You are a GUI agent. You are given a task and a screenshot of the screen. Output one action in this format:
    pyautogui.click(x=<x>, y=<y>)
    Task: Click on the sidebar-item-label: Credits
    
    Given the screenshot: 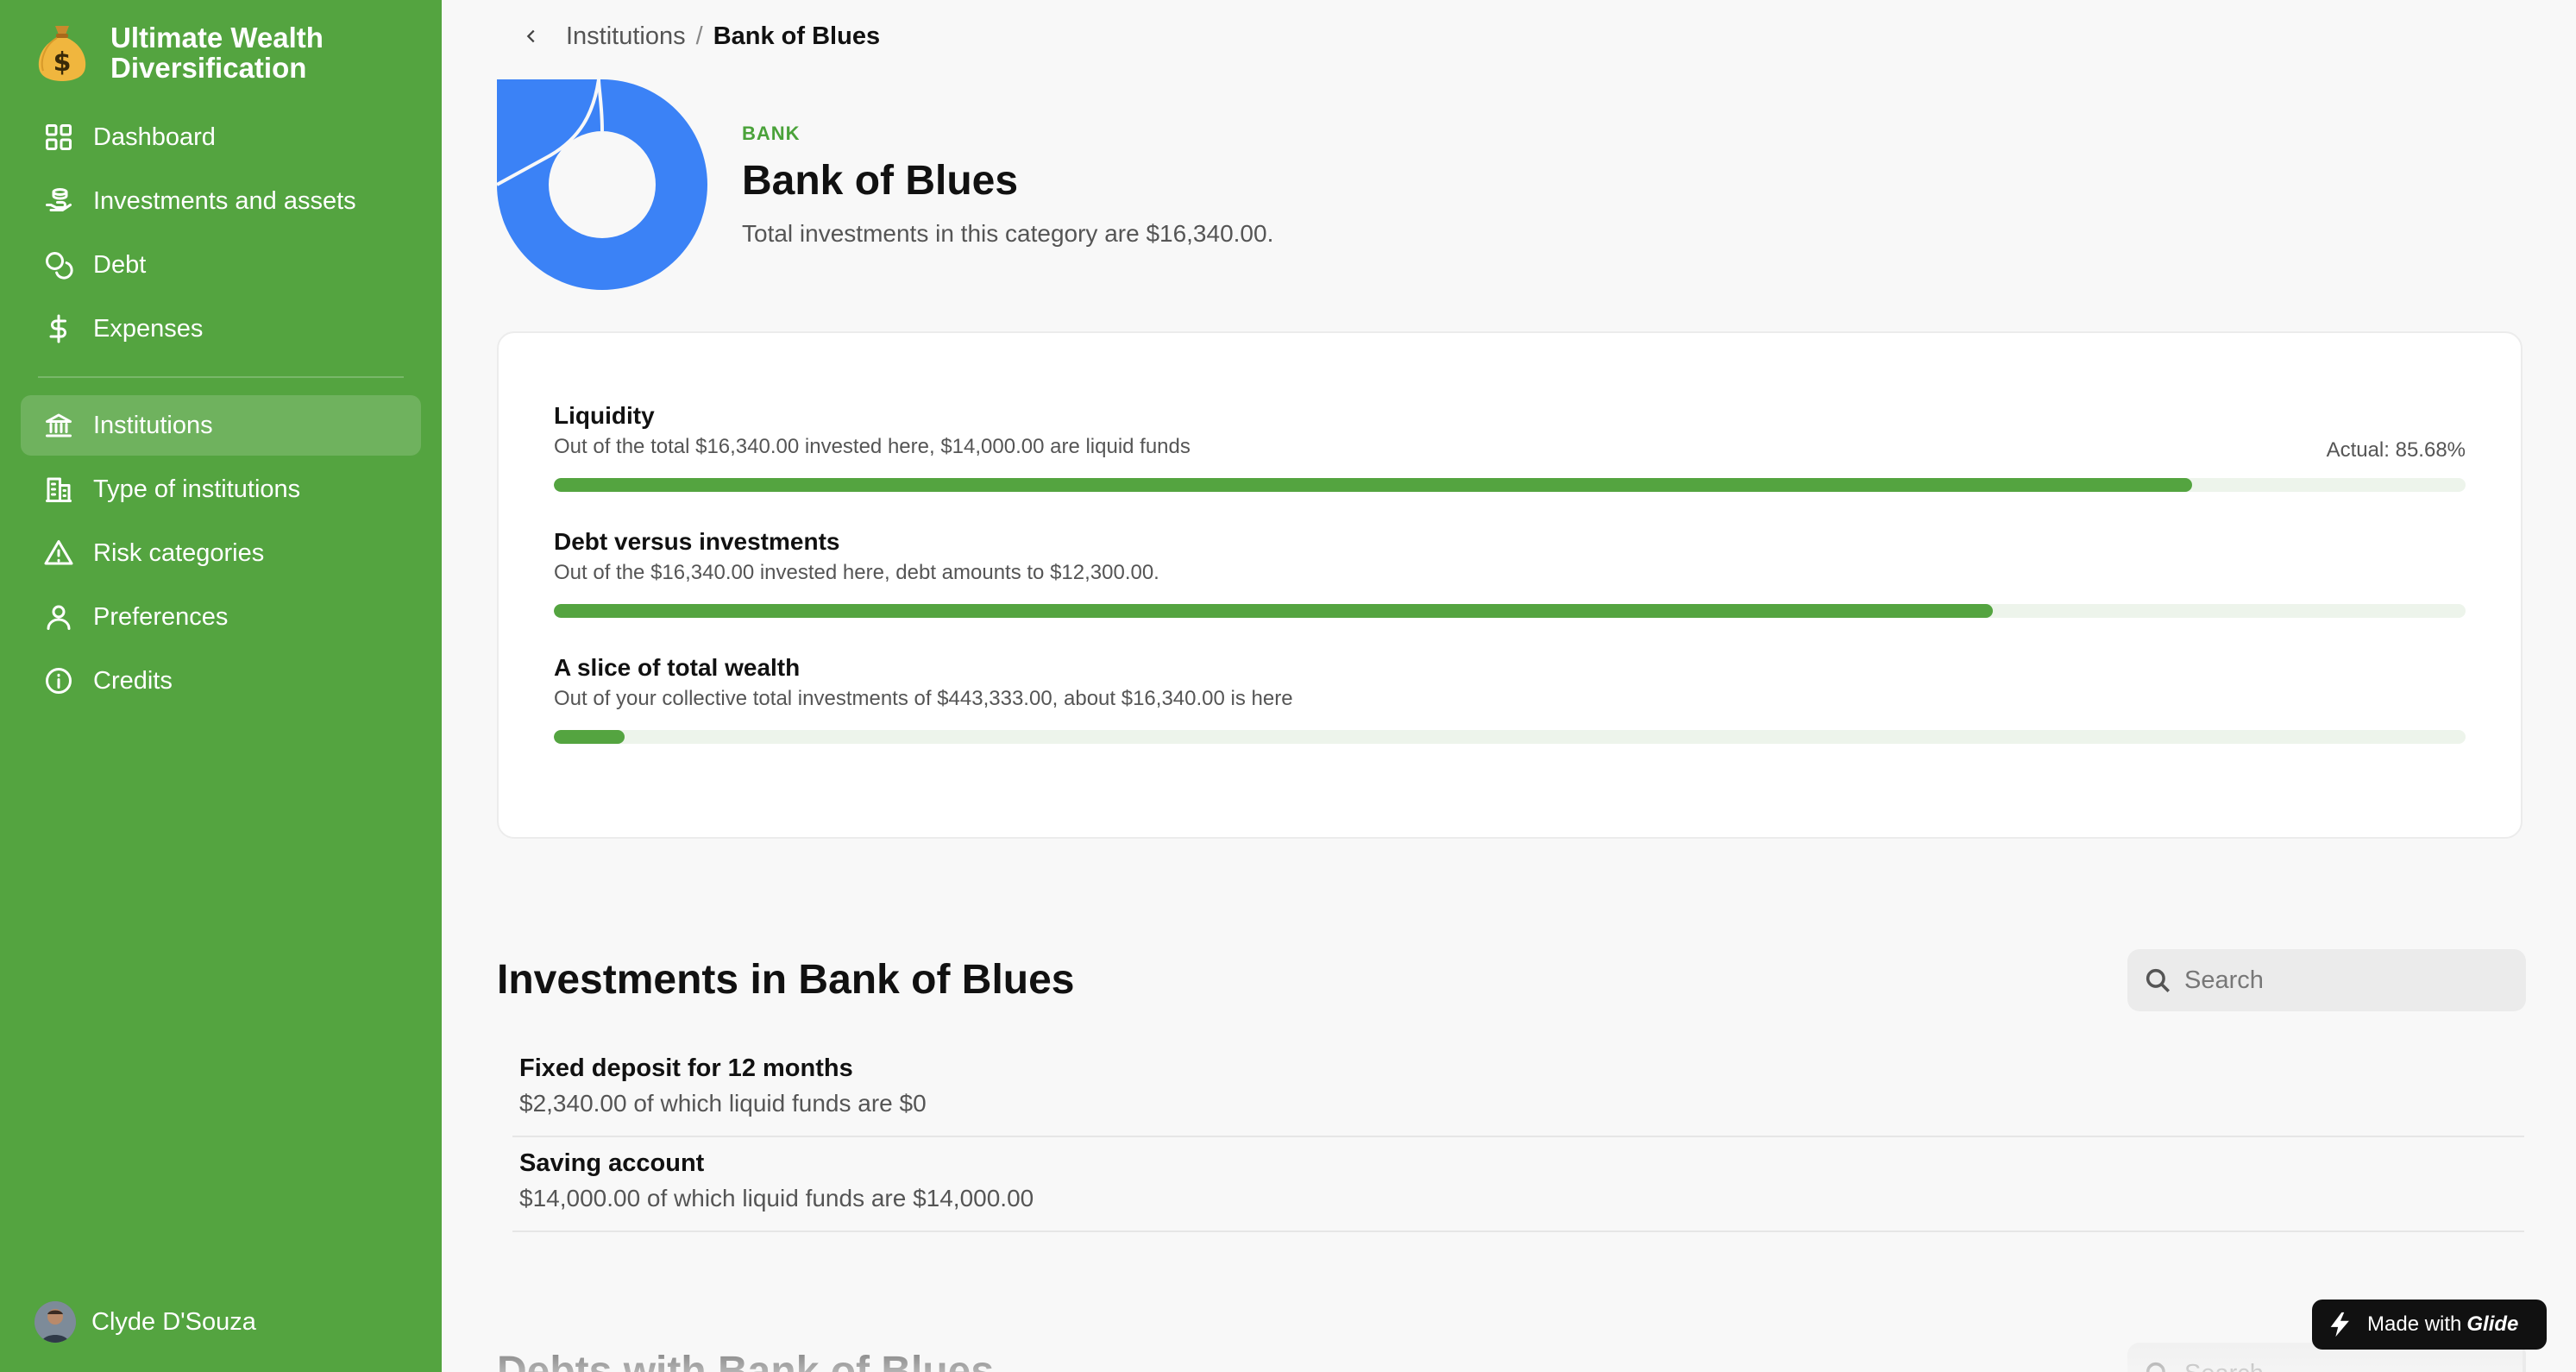 What is the action you would take?
    pyautogui.click(x=133, y=681)
    